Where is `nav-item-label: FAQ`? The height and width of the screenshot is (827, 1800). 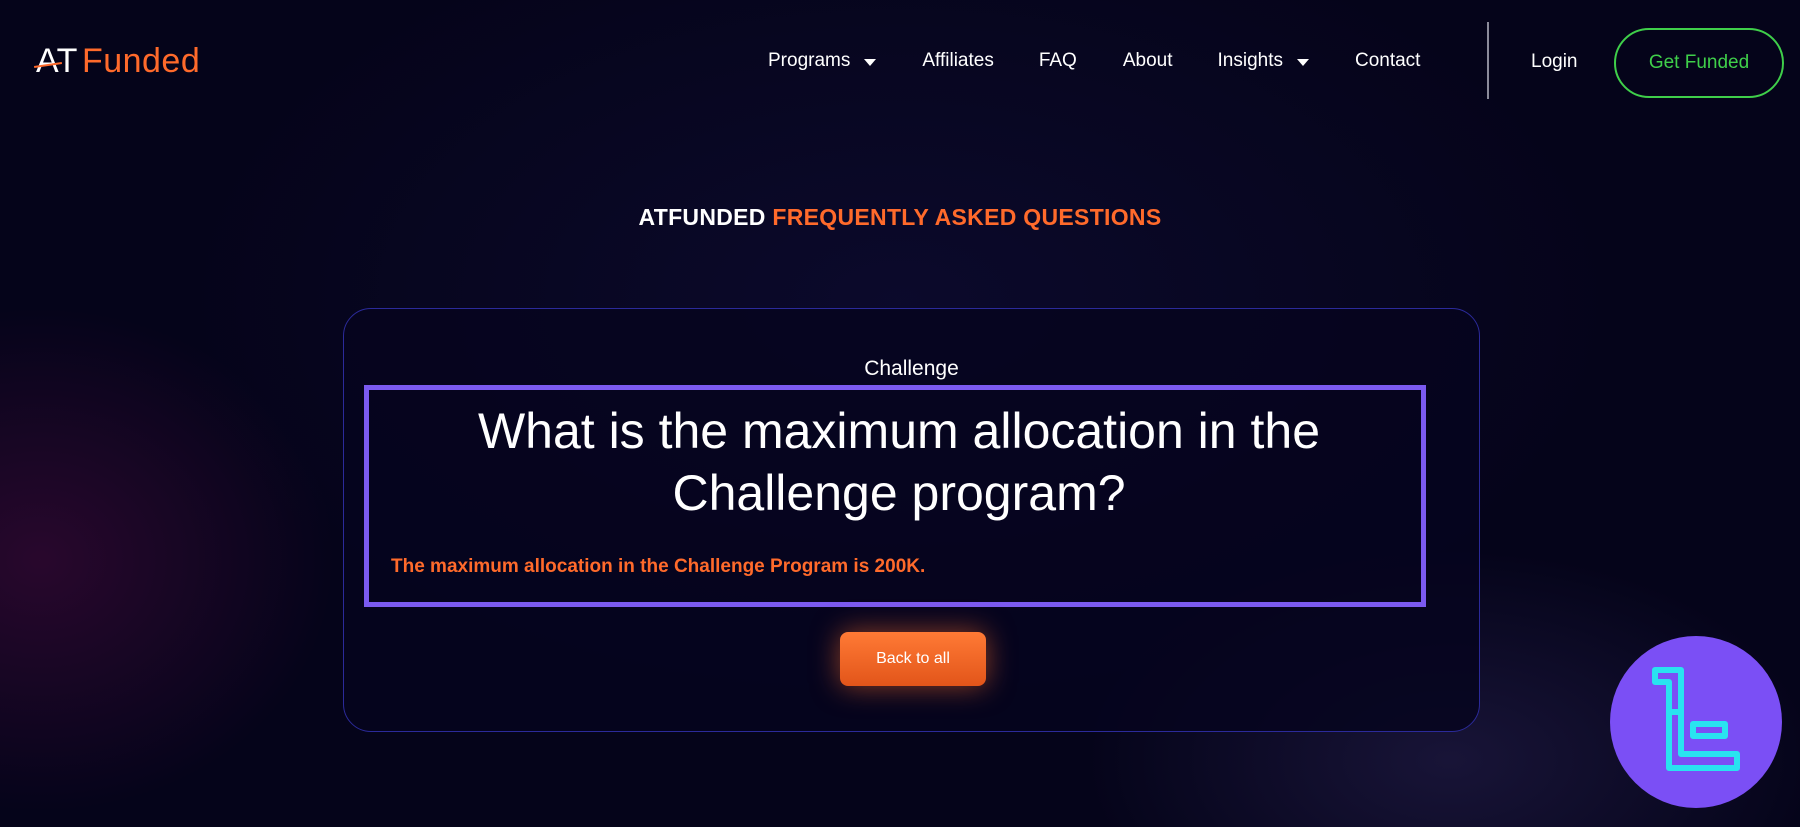 nav-item-label: FAQ is located at coordinates (1057, 60).